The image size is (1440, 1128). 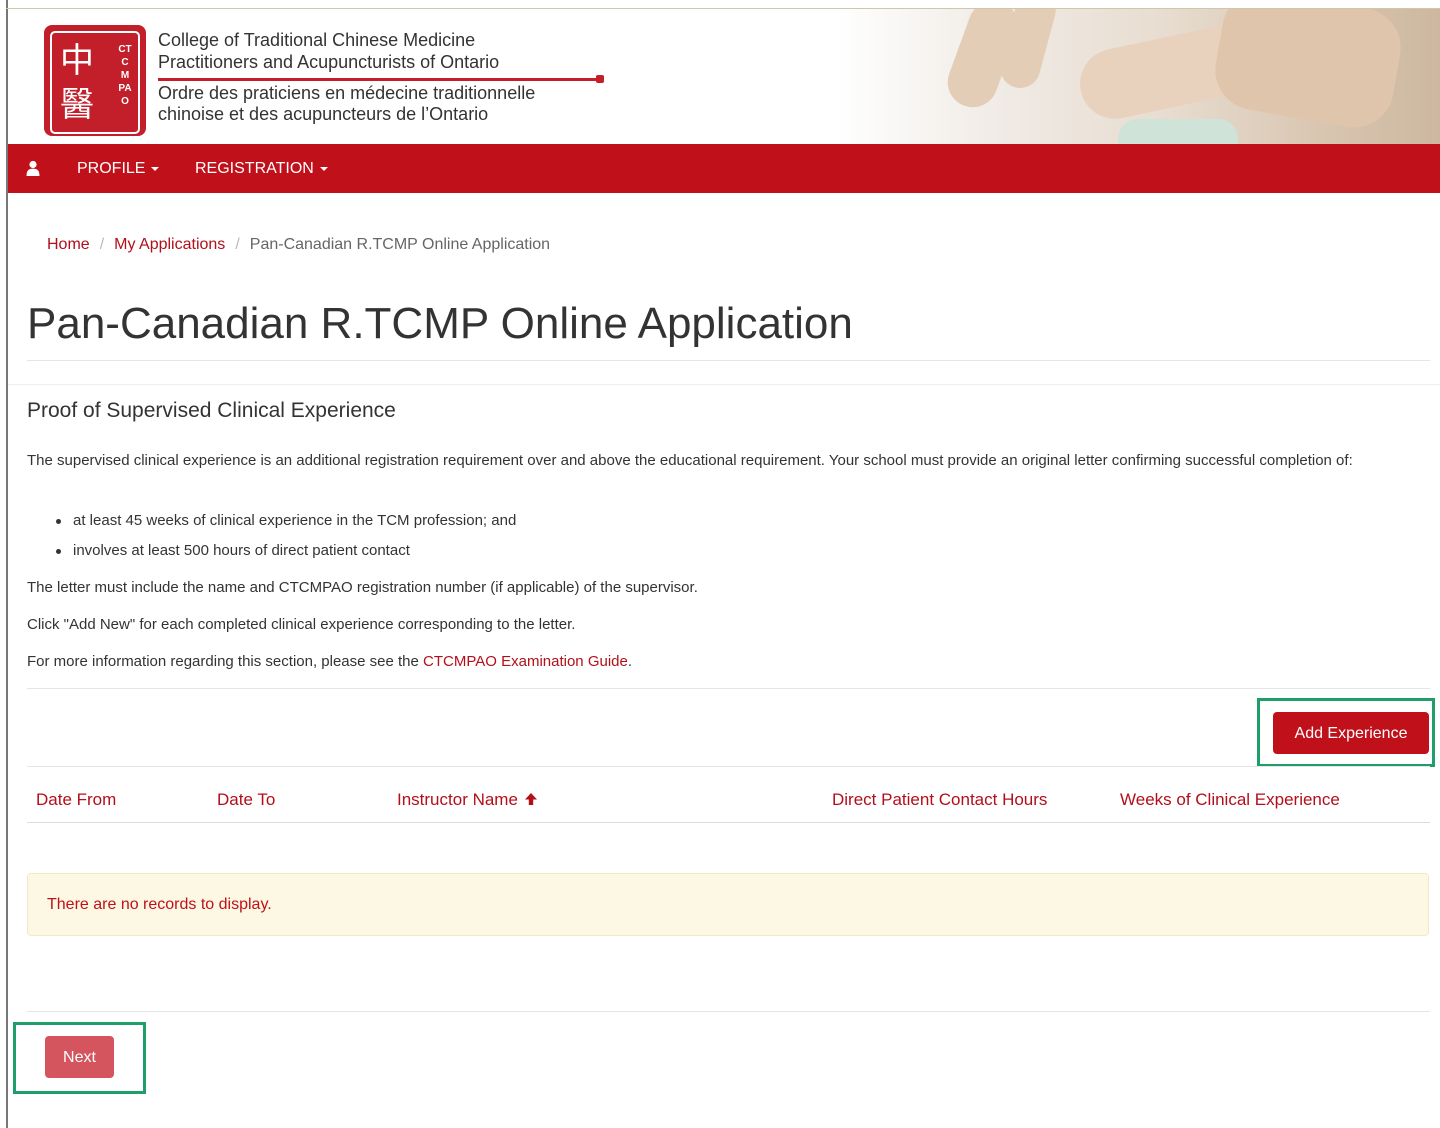 I want to click on logo-chinese-characters: 中醫, so click(x=77, y=83).